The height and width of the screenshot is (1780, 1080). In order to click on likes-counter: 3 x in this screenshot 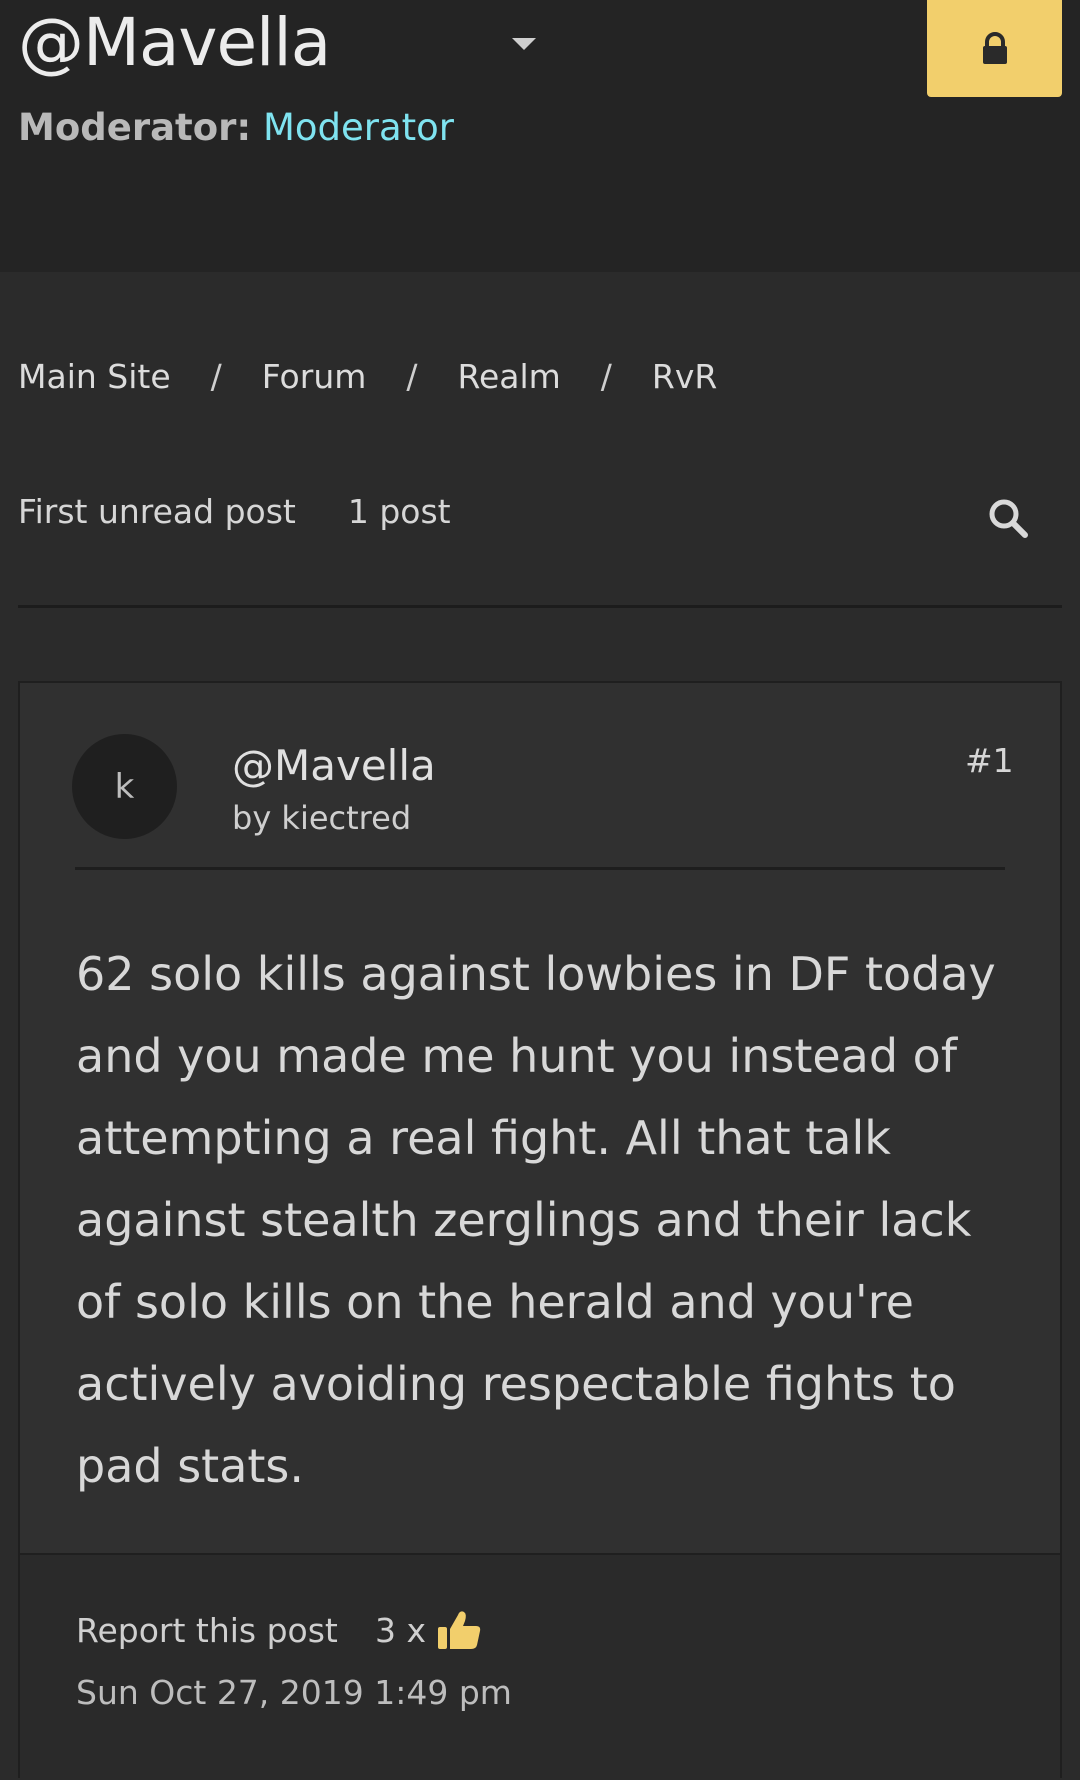, I will do `click(428, 1630)`.